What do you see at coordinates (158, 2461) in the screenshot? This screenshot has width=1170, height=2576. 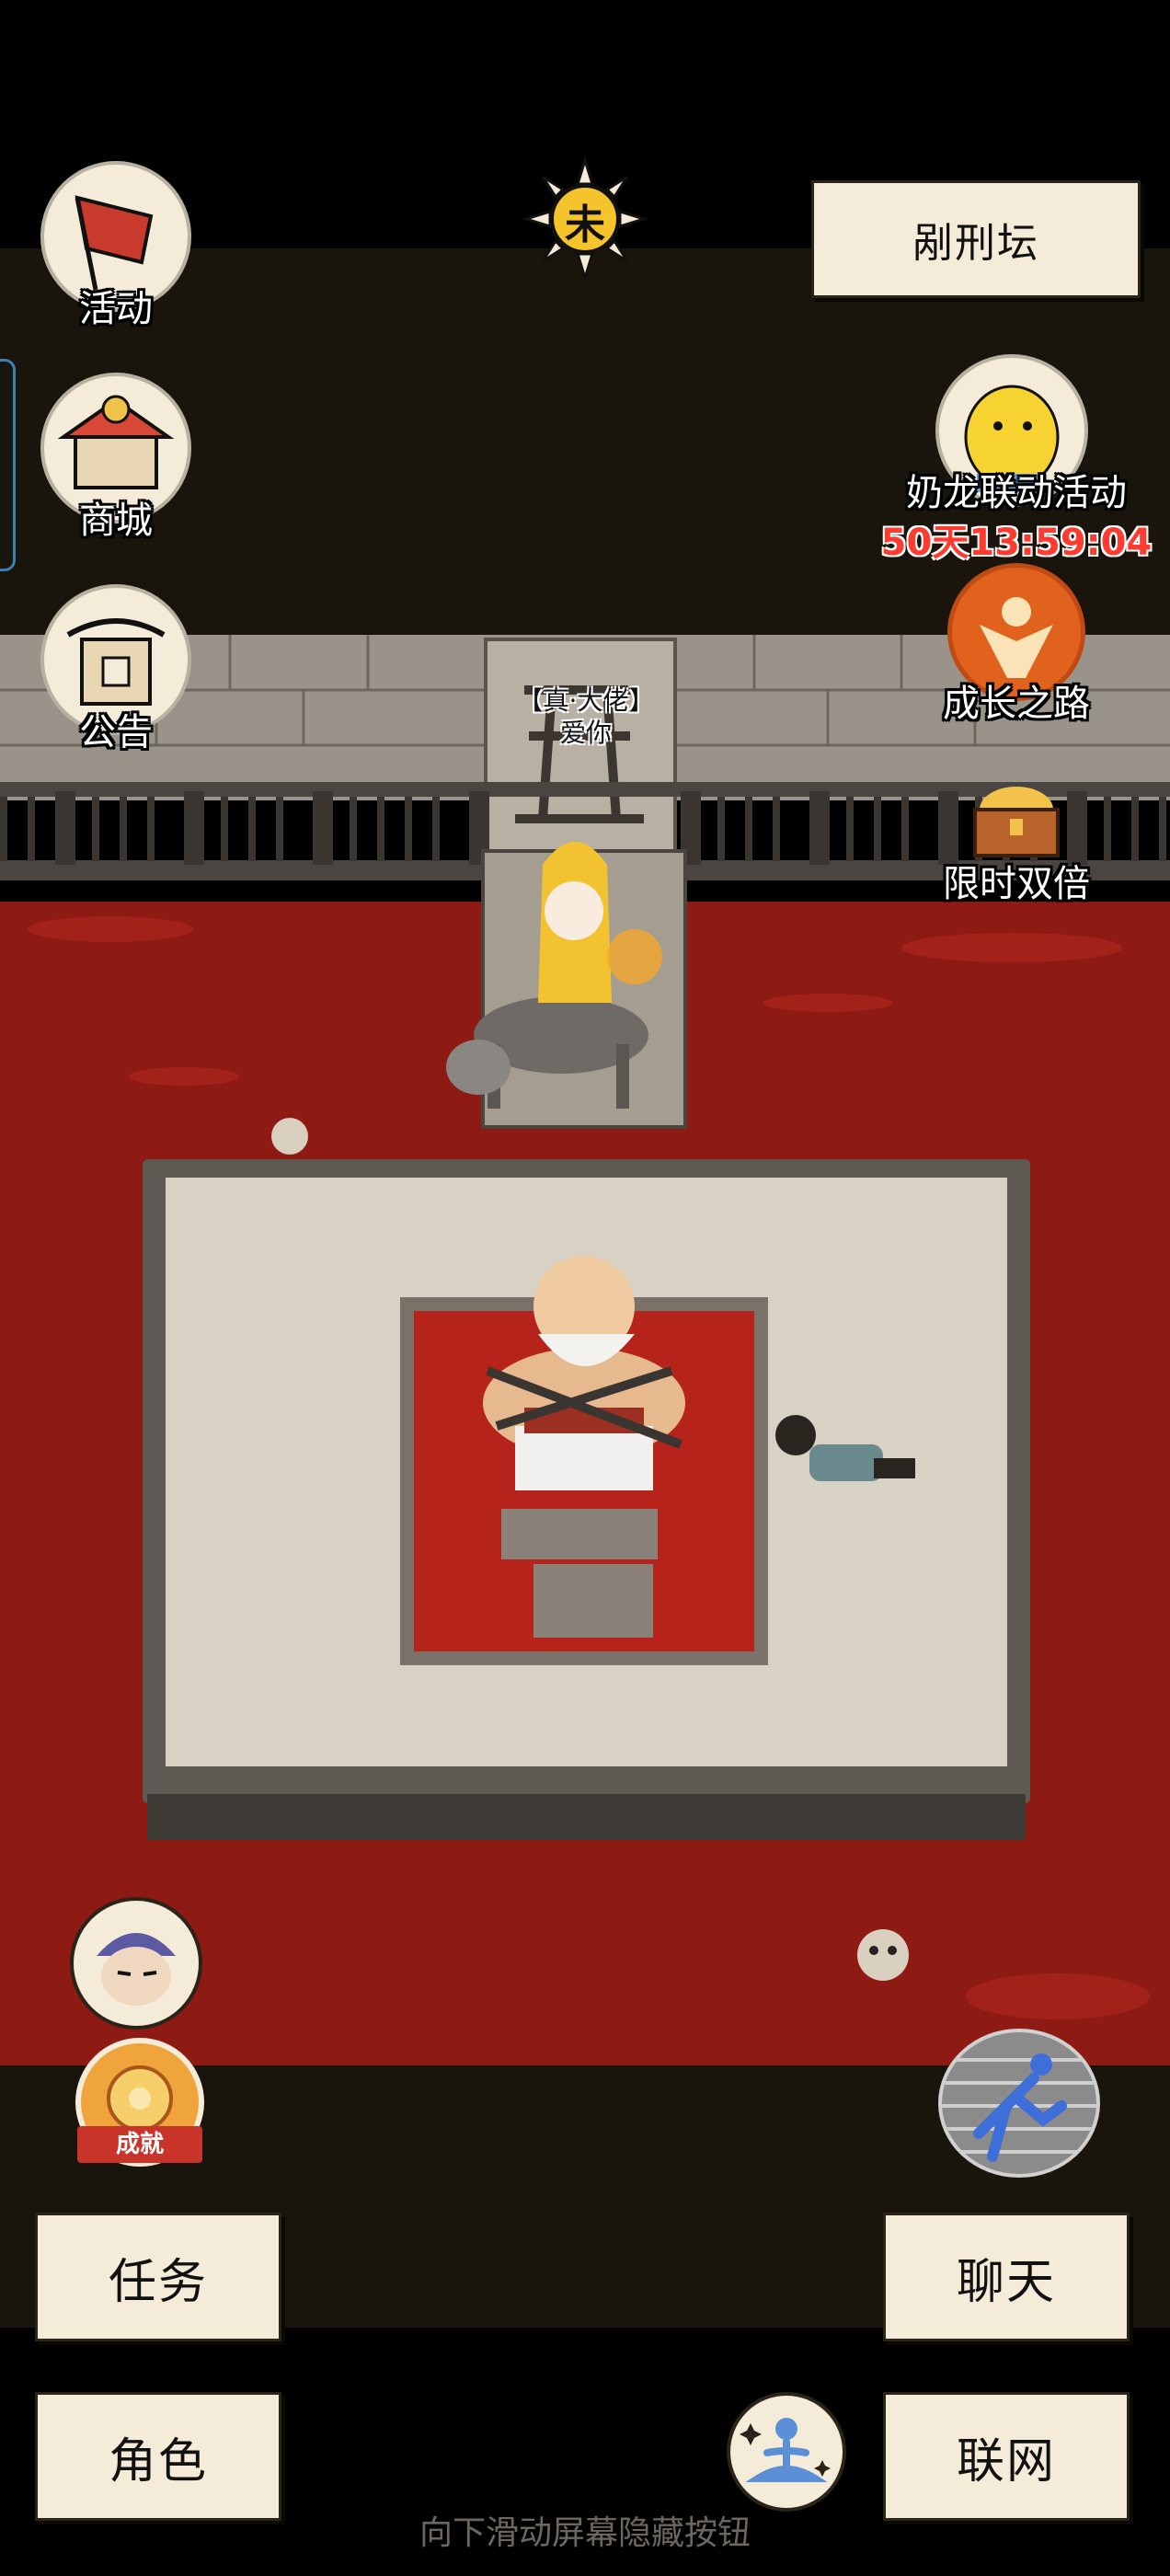 I see `character-button-label: 角色` at bounding box center [158, 2461].